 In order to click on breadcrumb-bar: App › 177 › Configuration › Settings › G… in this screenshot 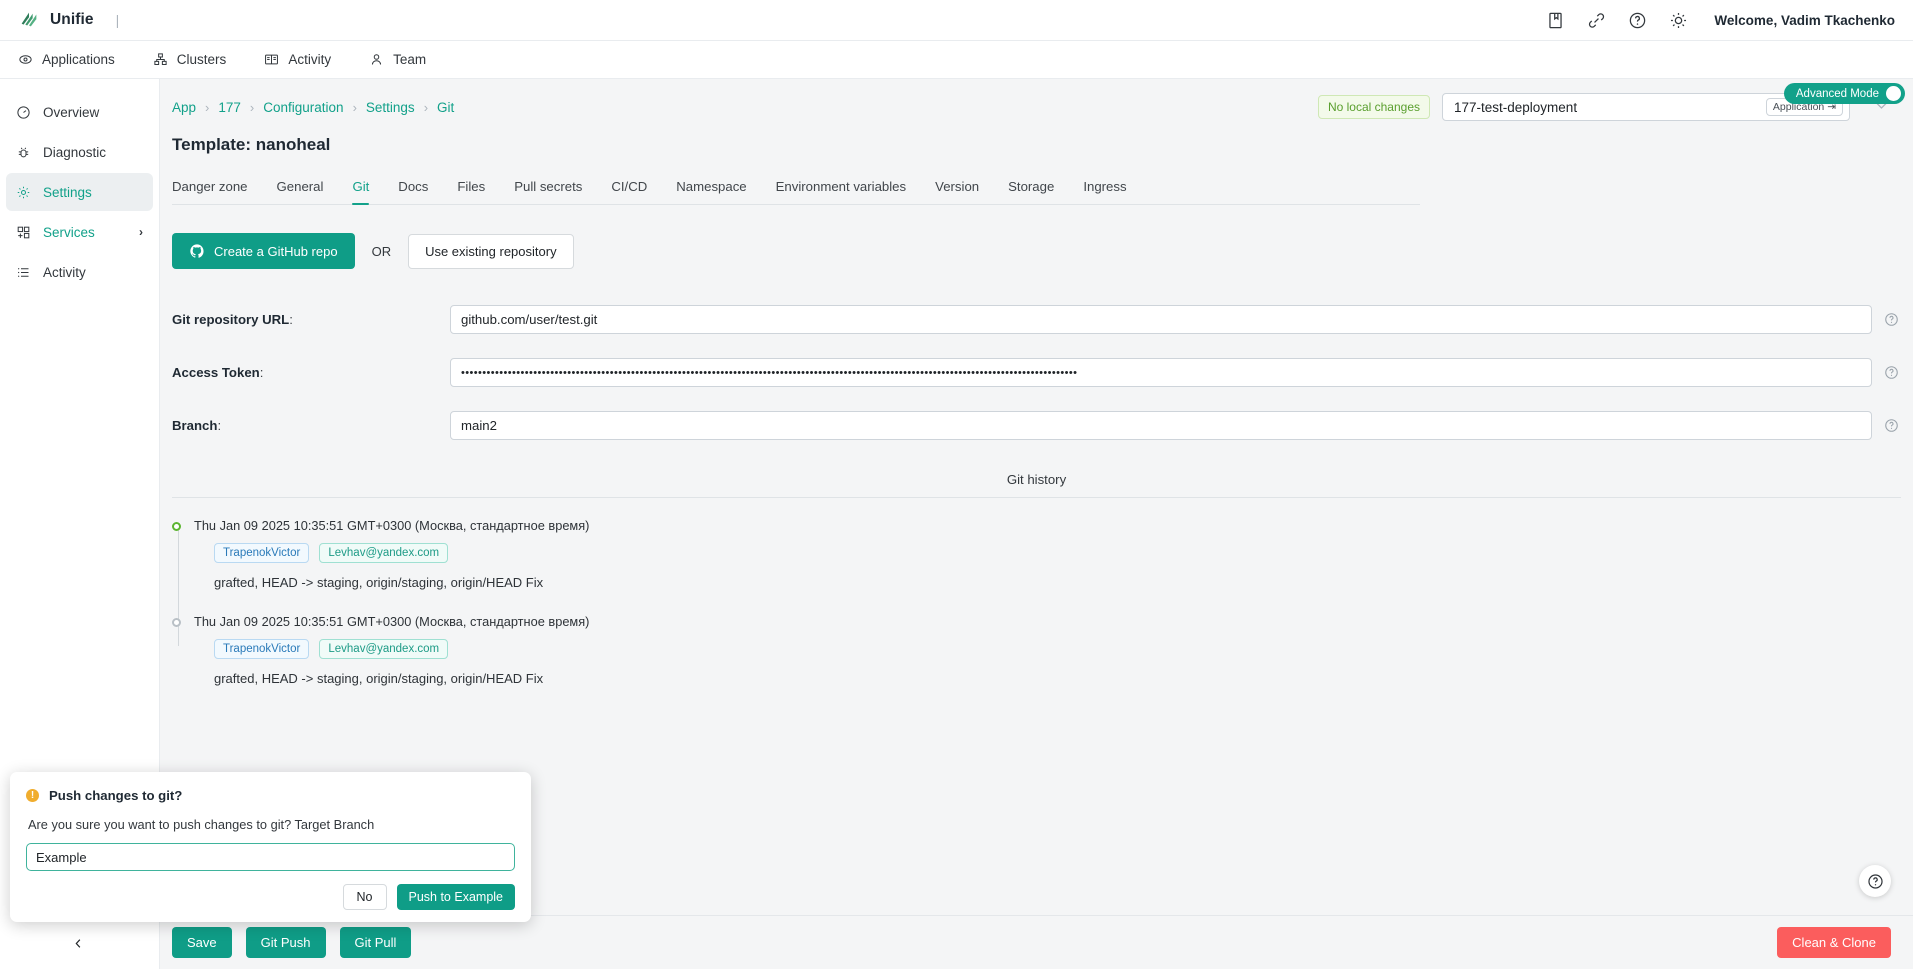, I will do `click(1036, 100)`.